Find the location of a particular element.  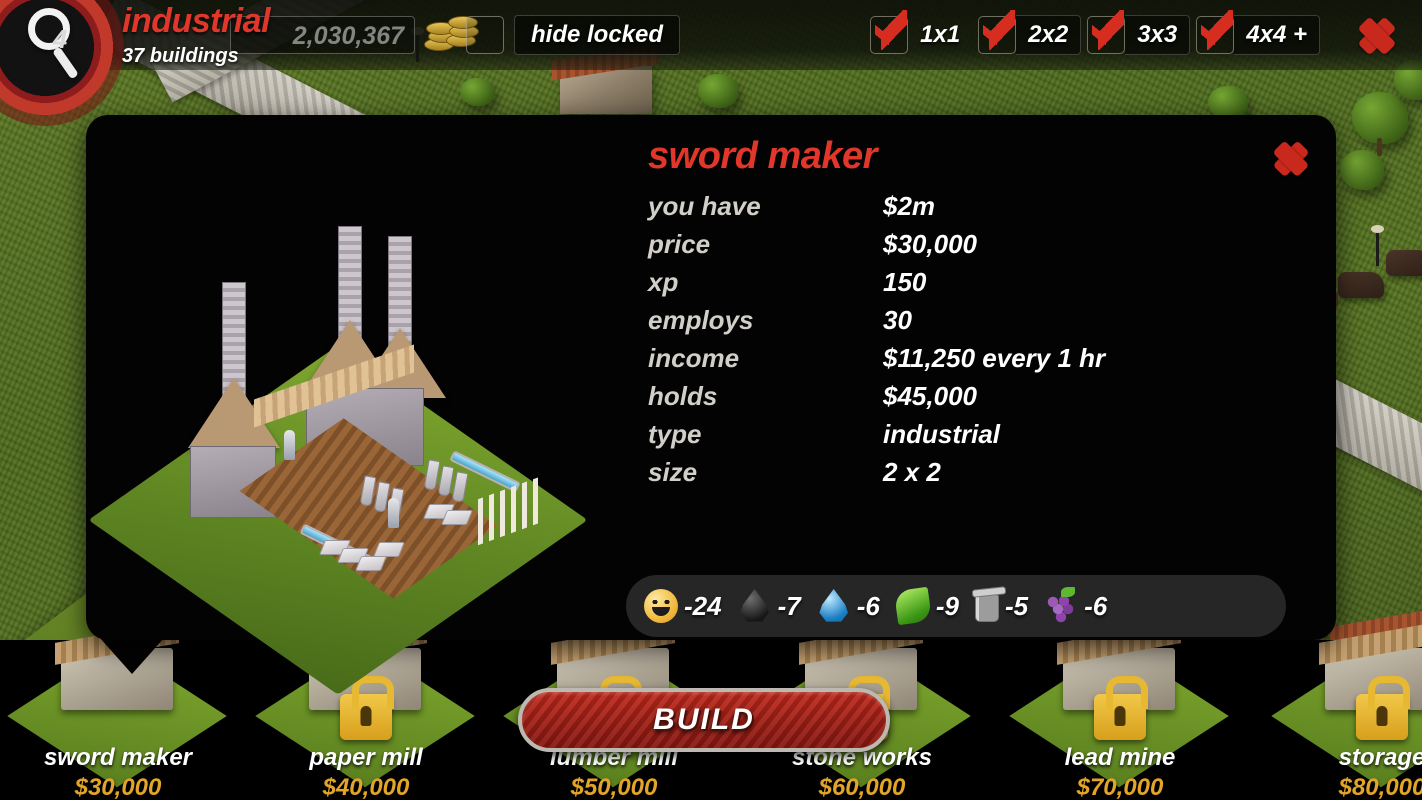

stat-label: employs is located at coordinates (701, 320).